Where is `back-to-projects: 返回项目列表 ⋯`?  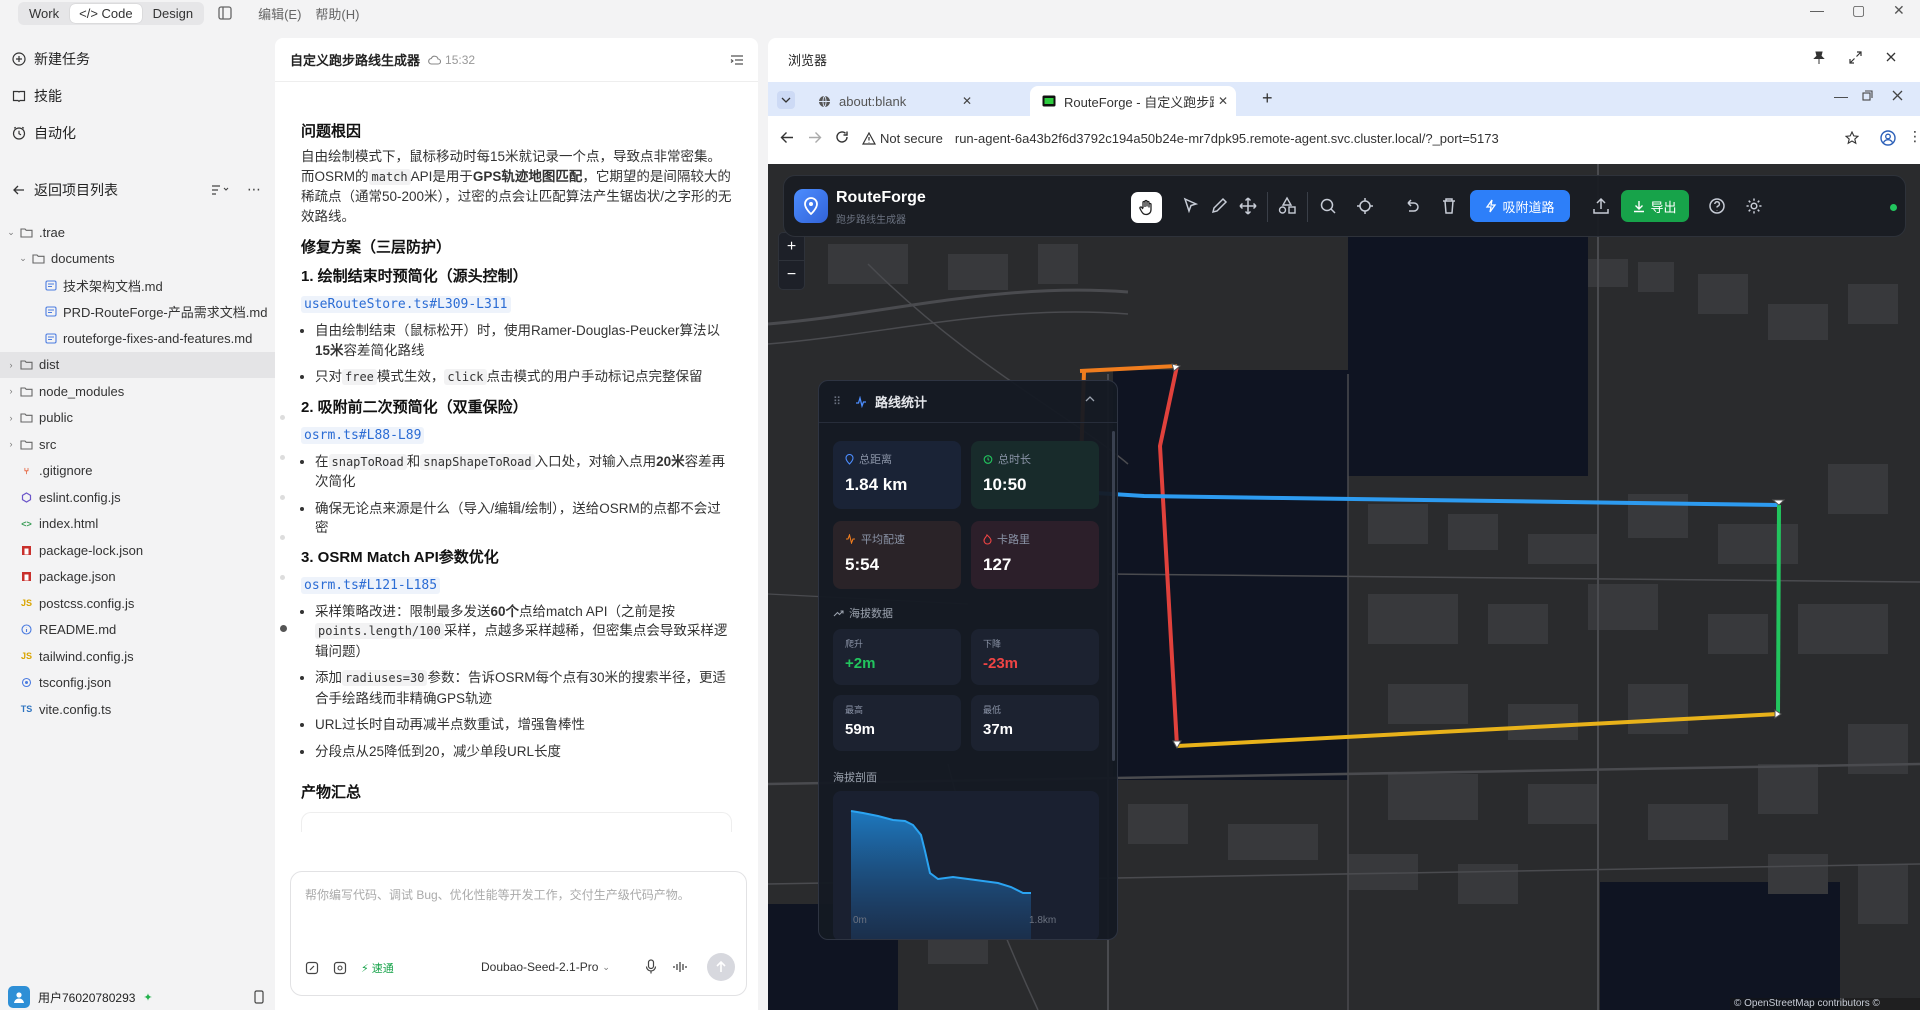
back-to-projects: 返回项目列表 ⋯ is located at coordinates (137, 189).